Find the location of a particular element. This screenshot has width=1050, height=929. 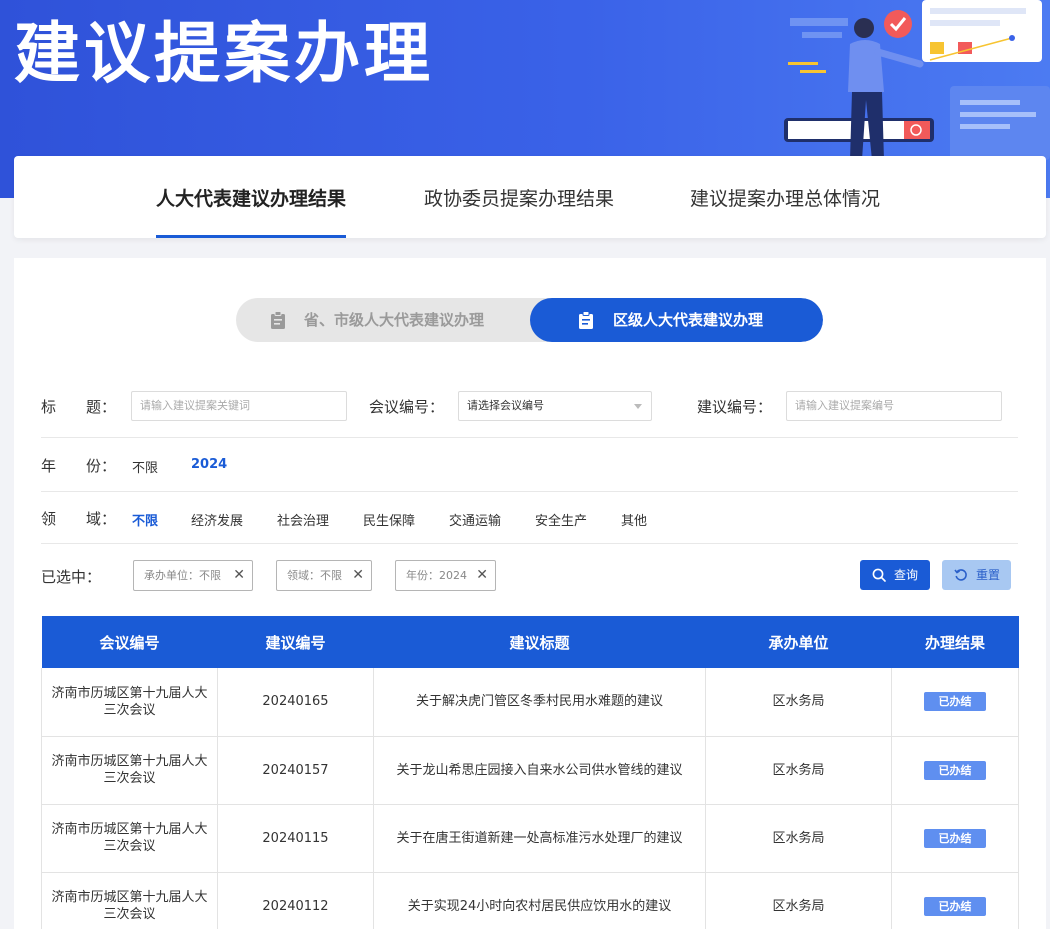

year-label: 年 份： is located at coordinates (79, 466).